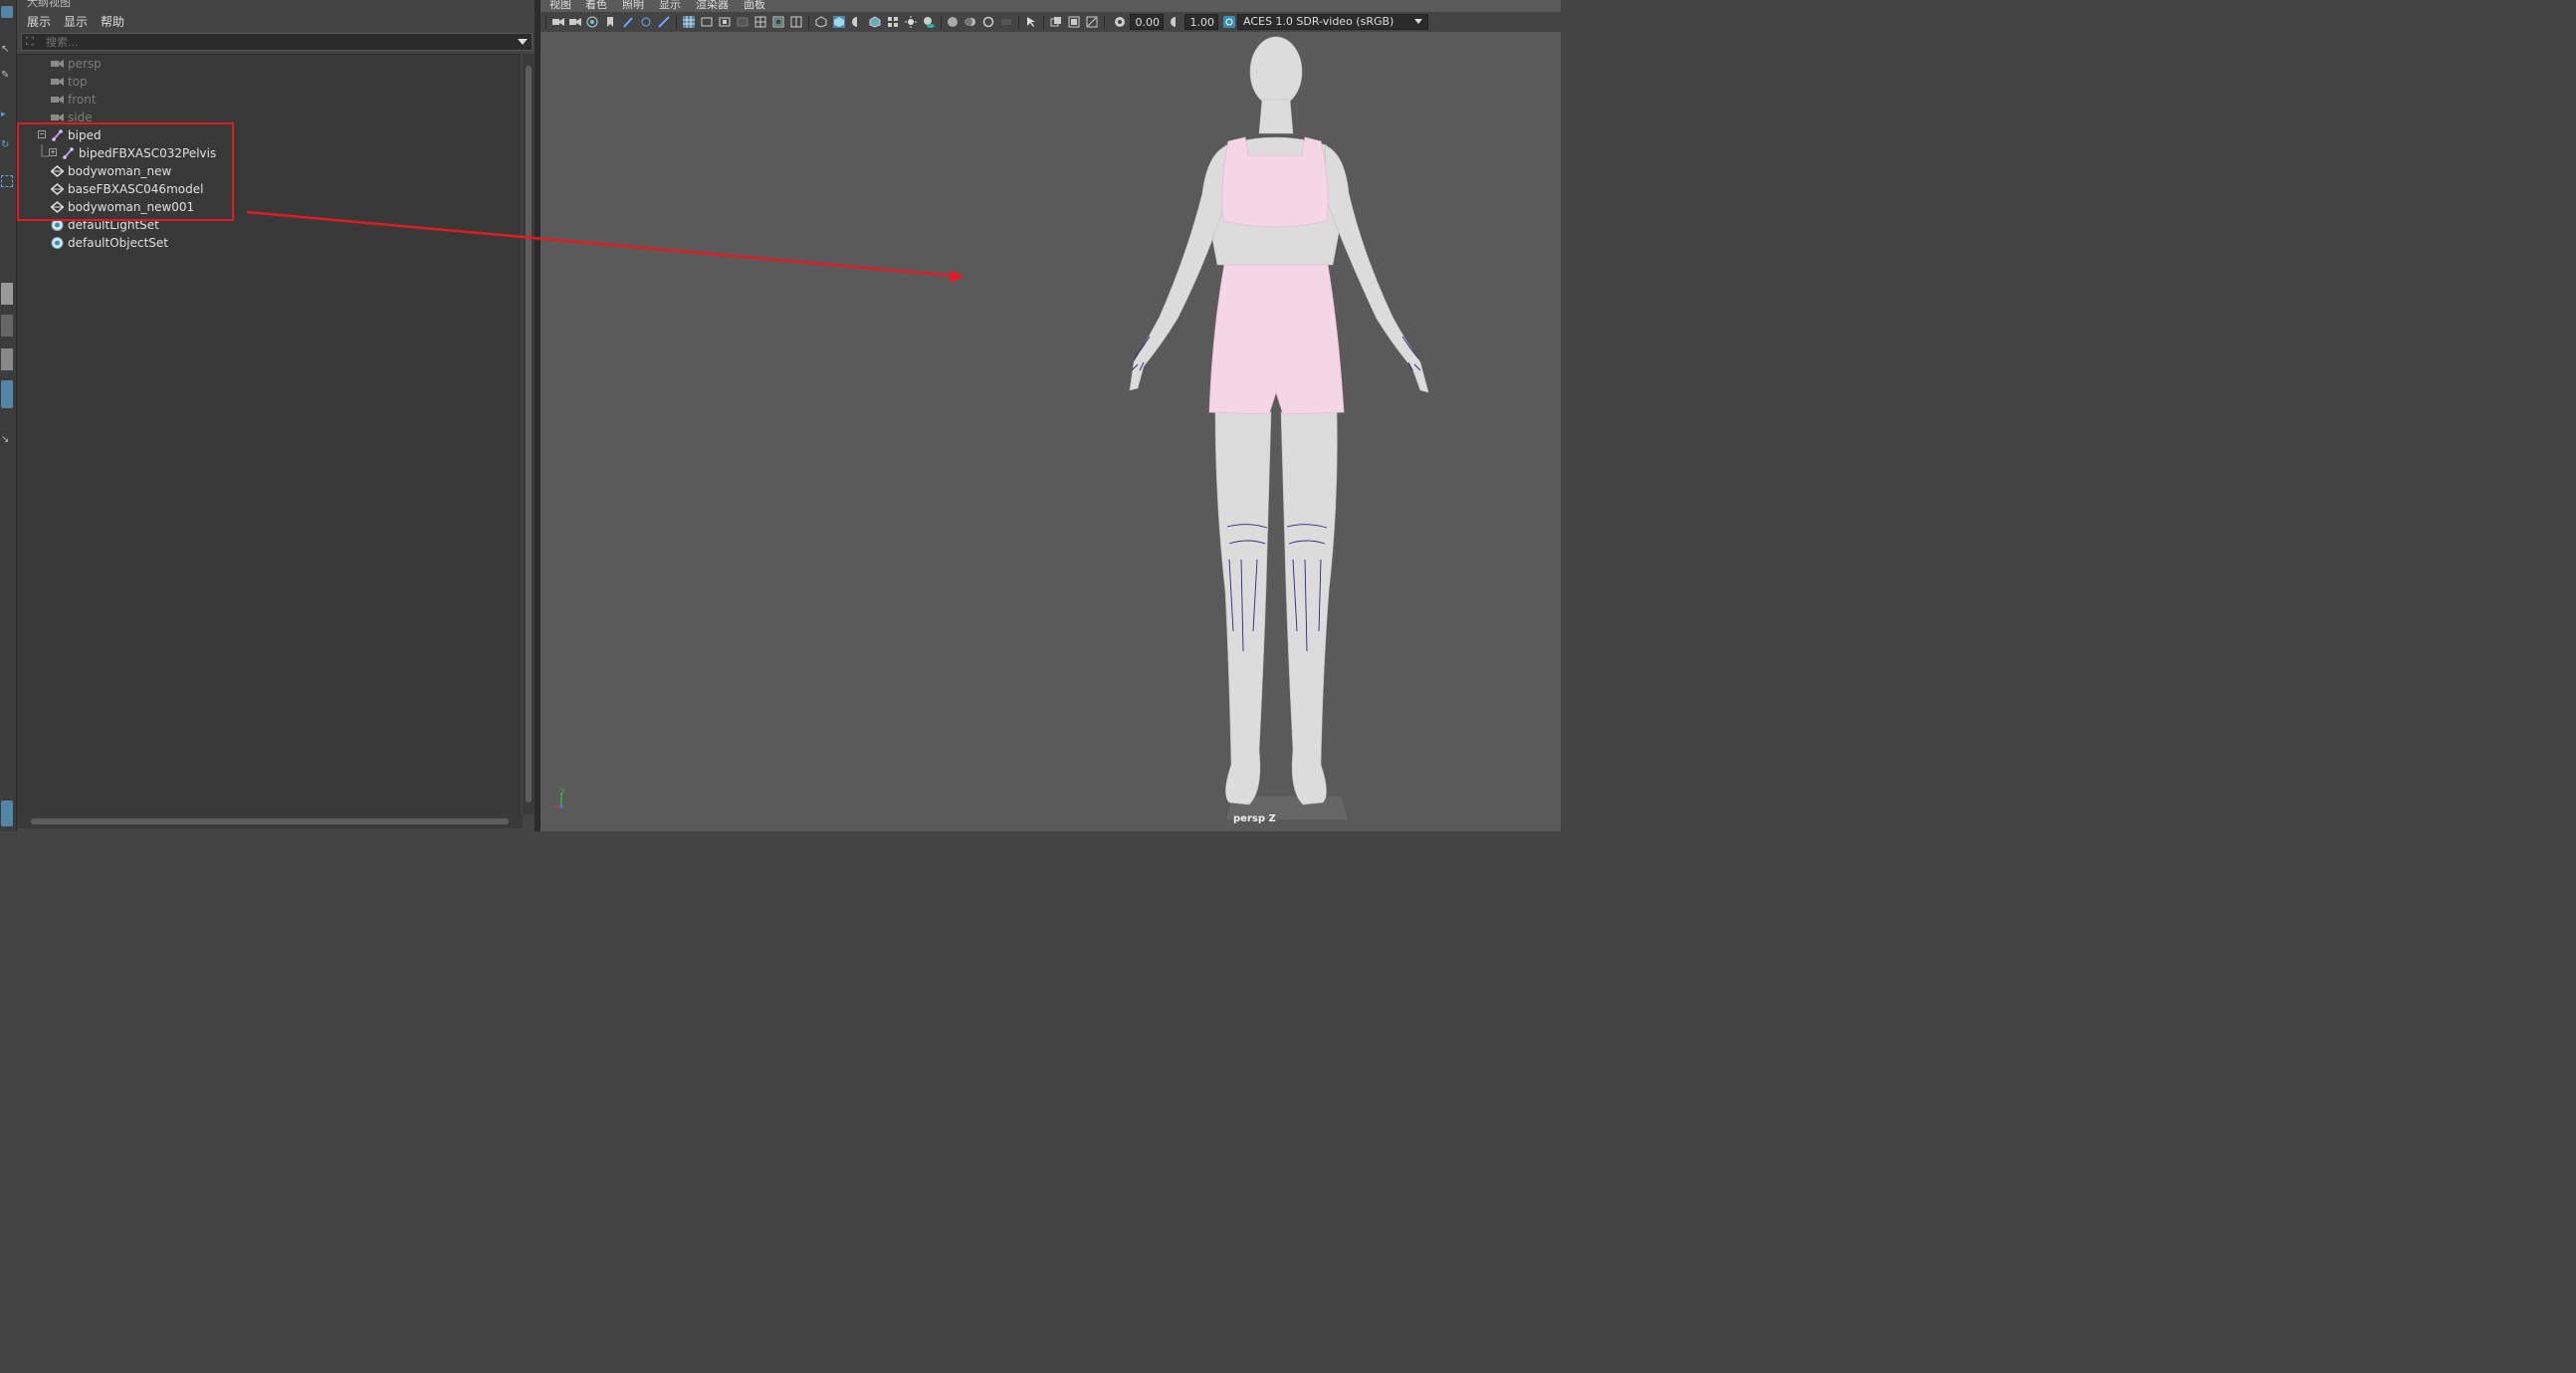 The height and width of the screenshot is (1373, 2576). I want to click on tree-item-base-model: baseFBXASC046model, so click(266, 189).